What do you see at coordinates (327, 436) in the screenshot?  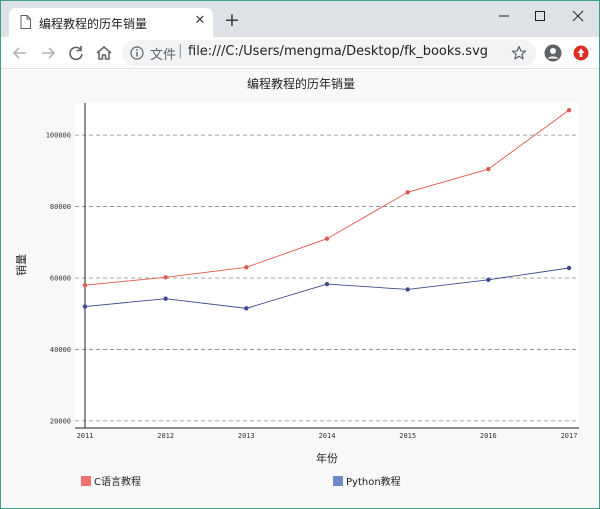 I see `x-tick-label: 2014` at bounding box center [327, 436].